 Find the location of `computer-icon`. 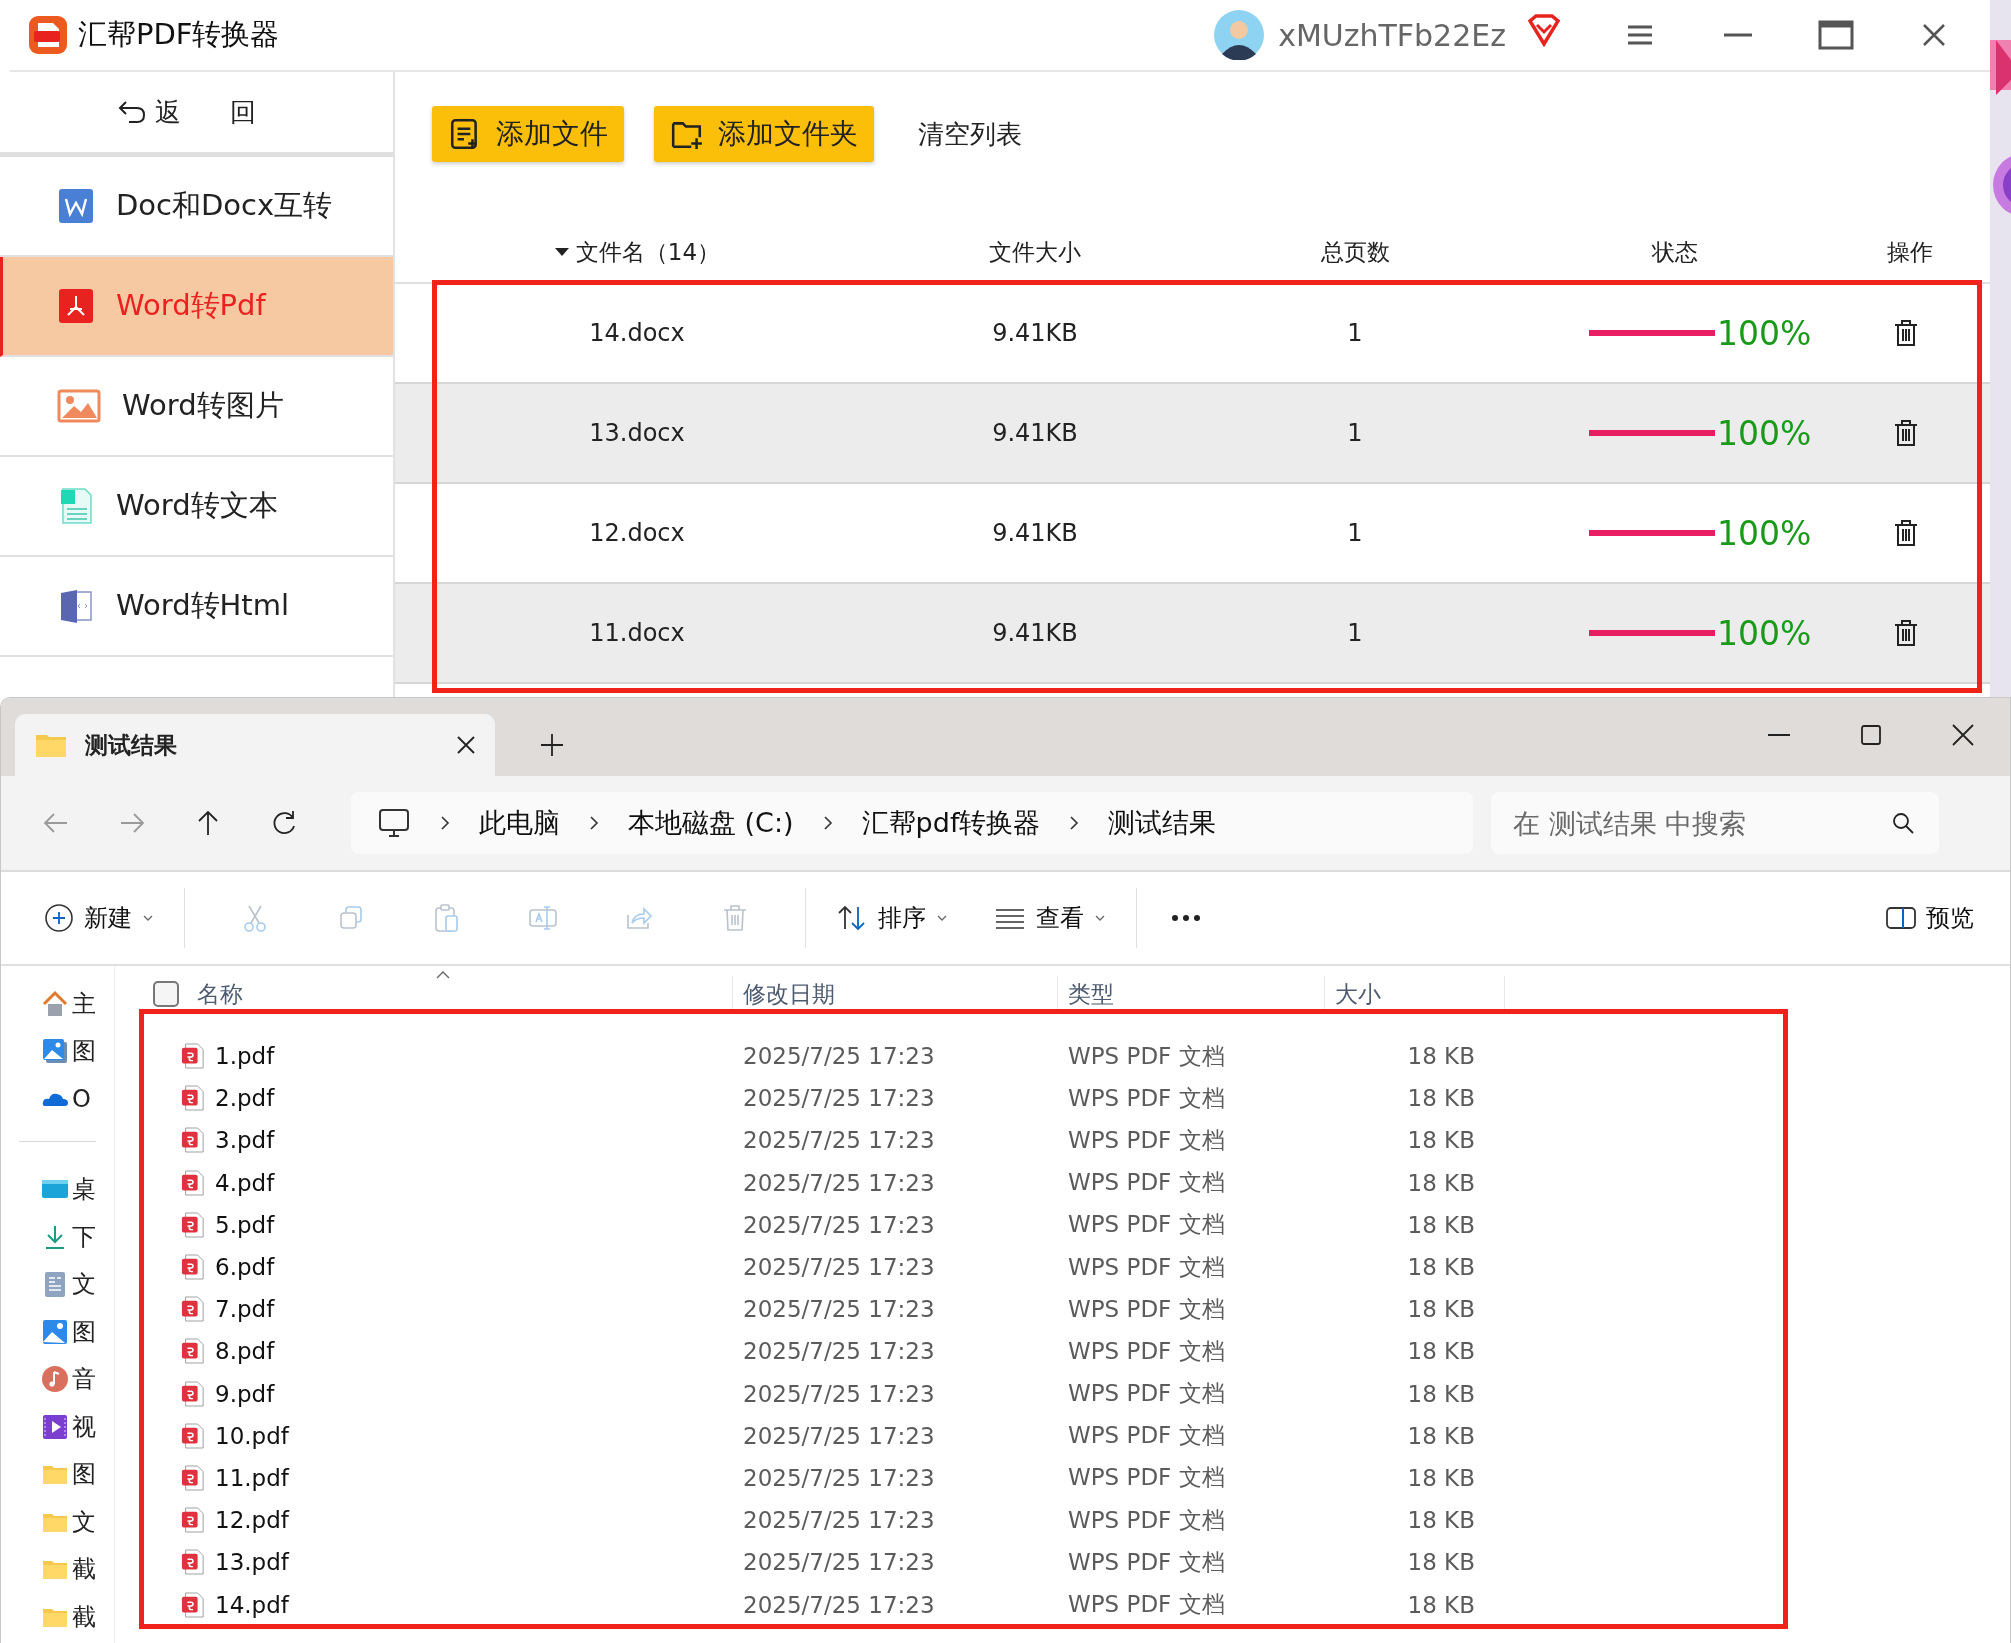

computer-icon is located at coordinates (394, 823).